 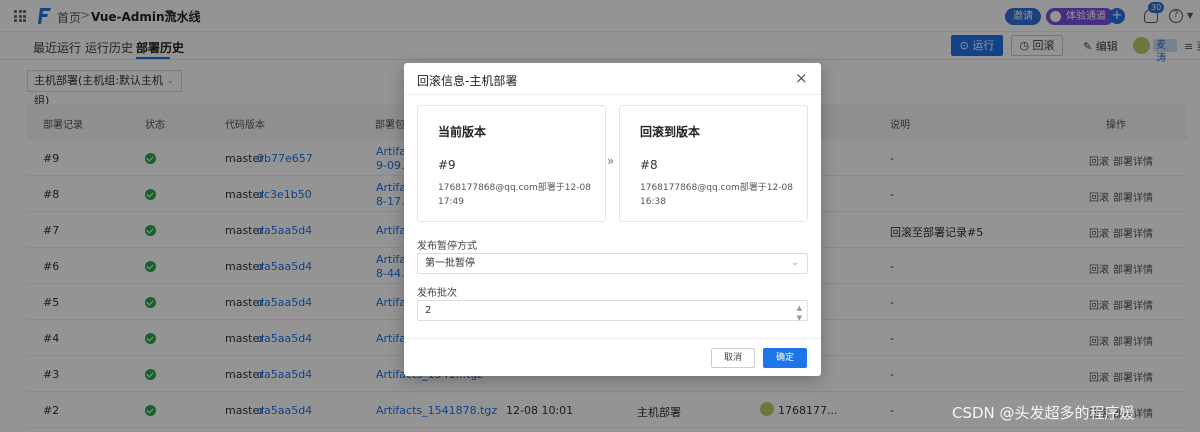 What do you see at coordinates (611, 161) in the screenshot?
I see `arrow-right-icon: »` at bounding box center [611, 161].